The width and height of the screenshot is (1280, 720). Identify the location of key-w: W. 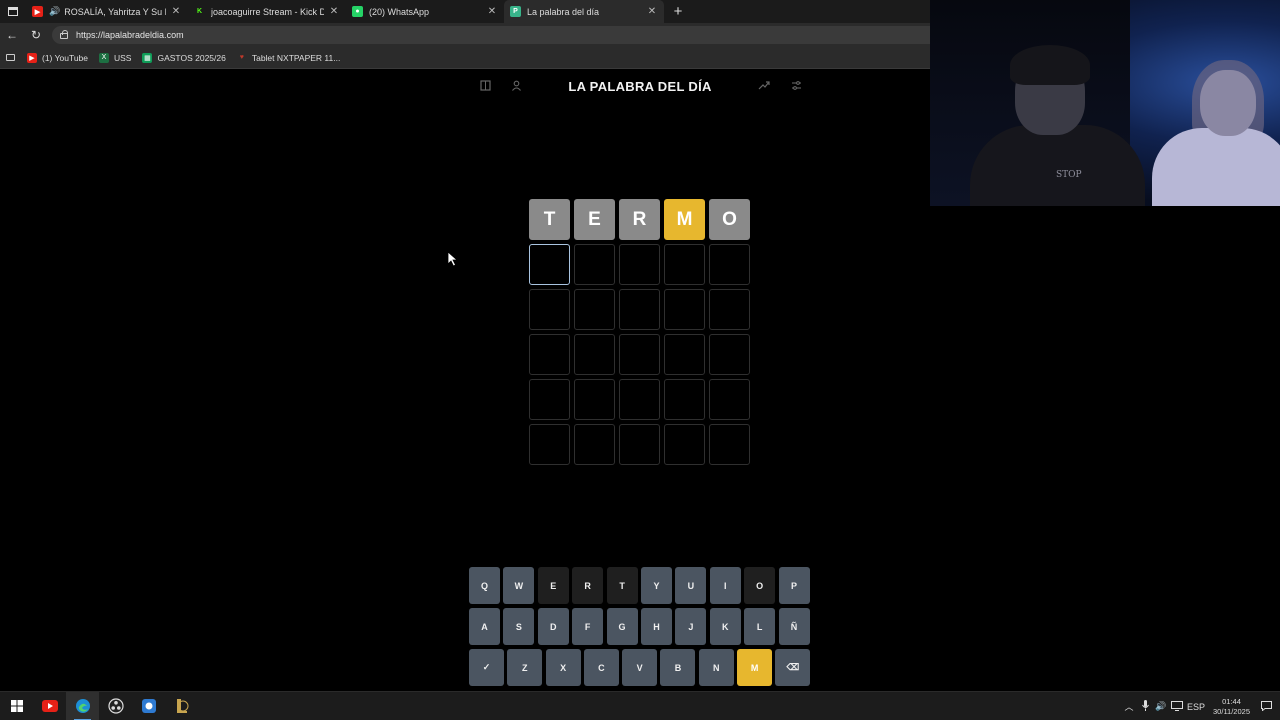
(519, 585).